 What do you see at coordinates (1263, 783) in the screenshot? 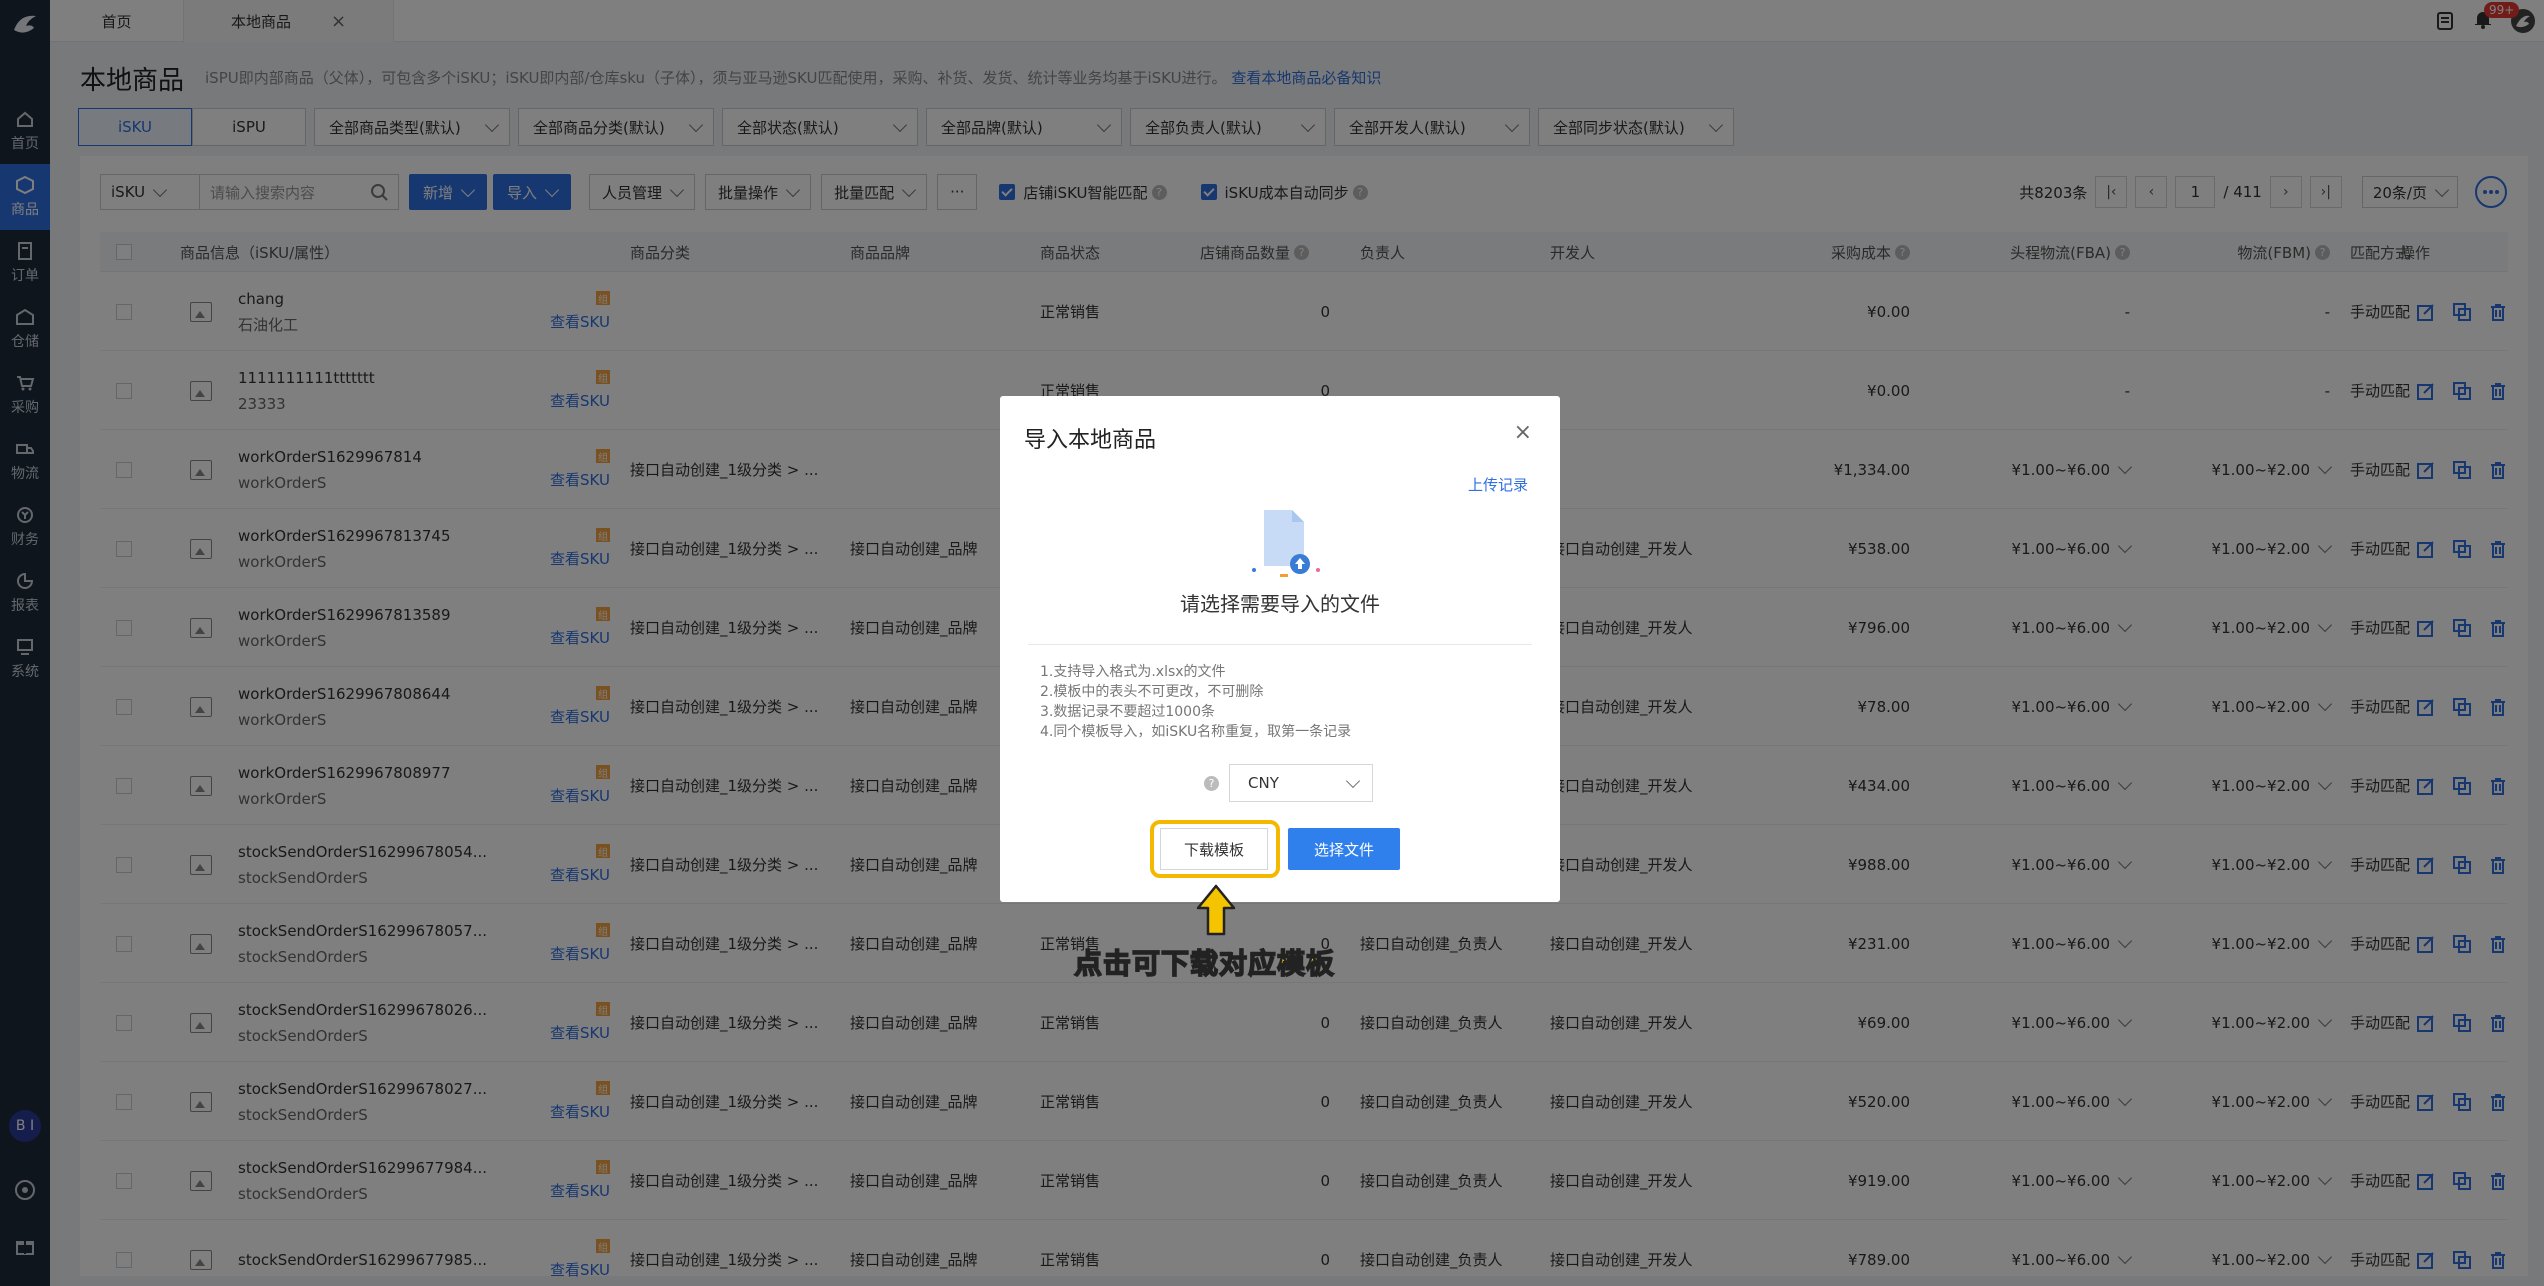
I see `currency-value: CNY` at bounding box center [1263, 783].